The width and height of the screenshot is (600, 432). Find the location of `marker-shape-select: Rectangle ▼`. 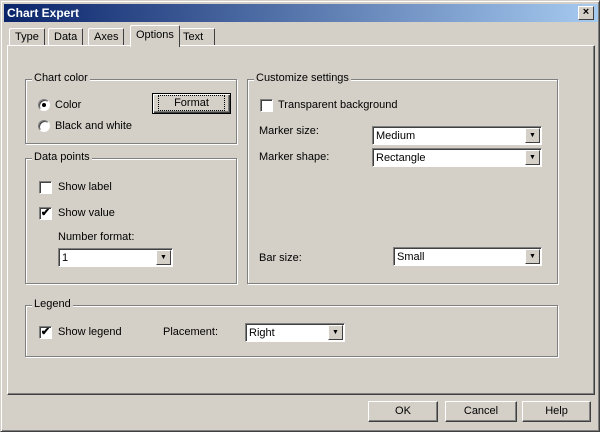

marker-shape-select: Rectangle ▼ is located at coordinates (457, 157).